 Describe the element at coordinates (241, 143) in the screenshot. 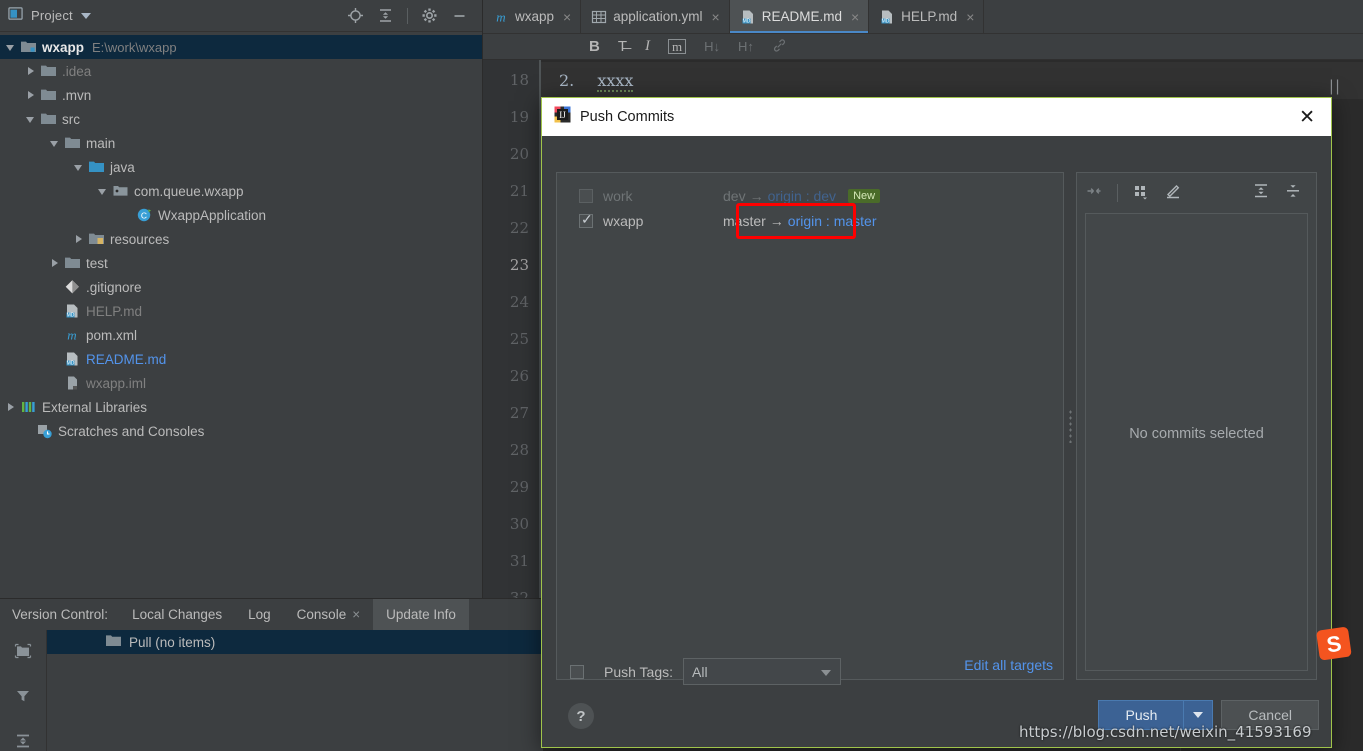

I see `tree-item-main: main` at that location.